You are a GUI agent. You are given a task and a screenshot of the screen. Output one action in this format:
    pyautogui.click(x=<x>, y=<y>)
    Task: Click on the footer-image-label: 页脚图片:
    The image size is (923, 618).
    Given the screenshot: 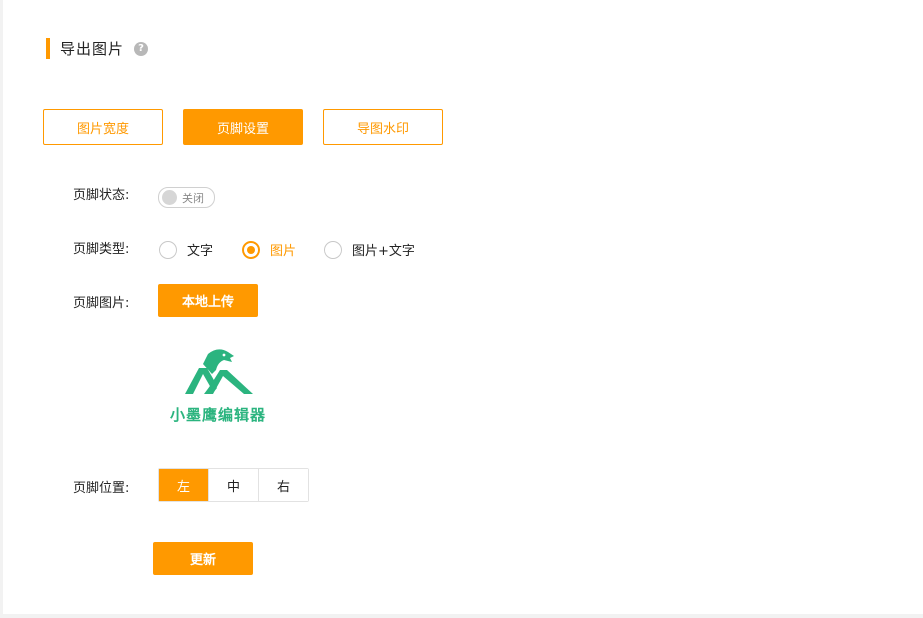 What is the action you would take?
    pyautogui.click(x=101, y=303)
    